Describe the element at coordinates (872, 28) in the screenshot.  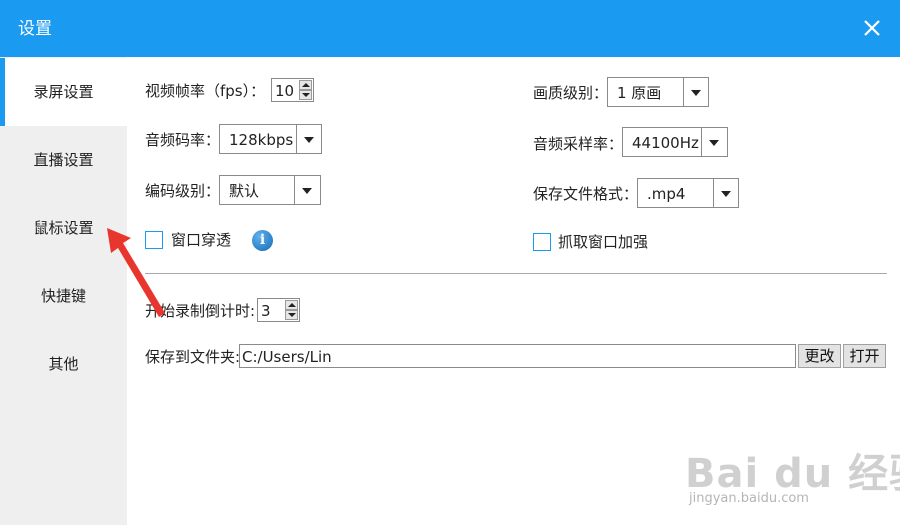
I see `close-icon` at that location.